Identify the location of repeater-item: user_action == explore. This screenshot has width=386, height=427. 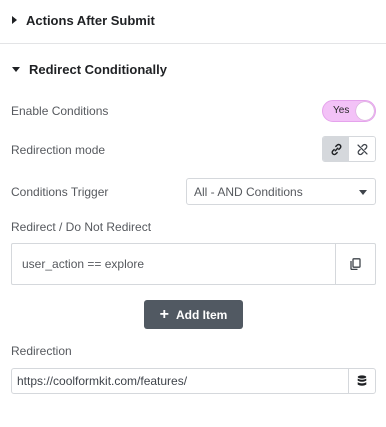
(193, 264).